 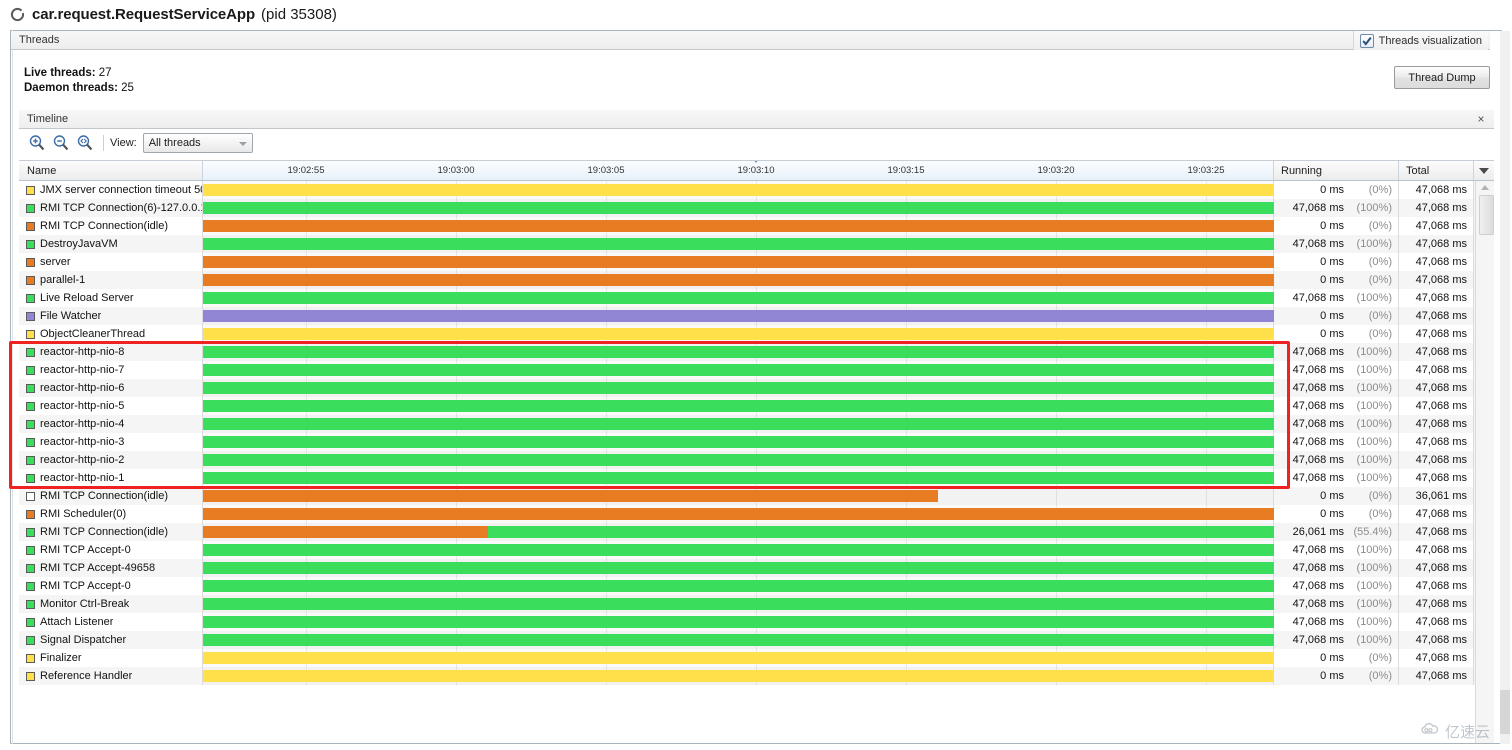 I want to click on timeline-bar-segment, so click(x=738, y=478).